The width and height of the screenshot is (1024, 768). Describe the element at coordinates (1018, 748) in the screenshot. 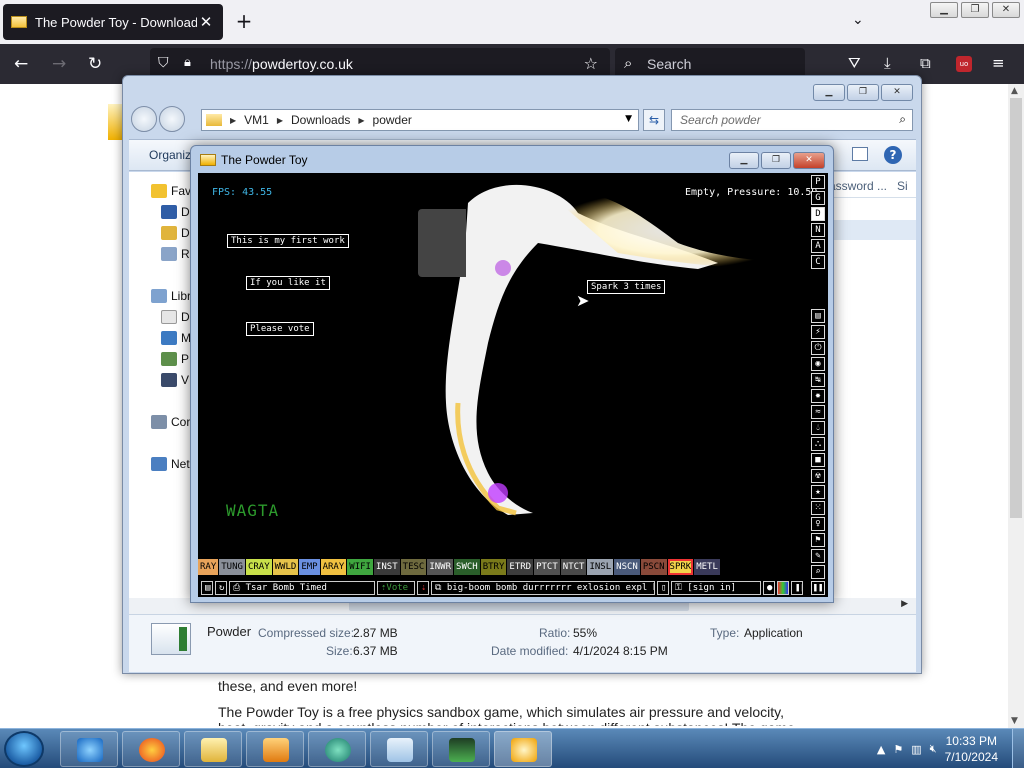

I see `show-desktop-button` at that location.